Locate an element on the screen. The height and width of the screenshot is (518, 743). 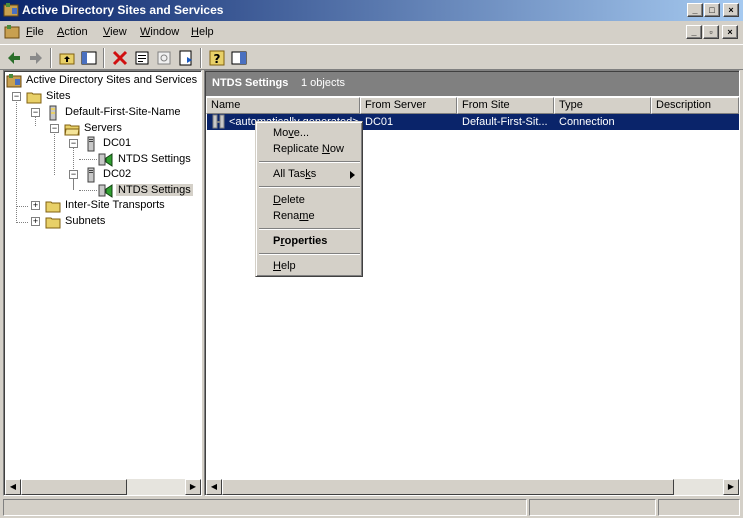
back-arrow-icon is located at coordinates (14, 58).